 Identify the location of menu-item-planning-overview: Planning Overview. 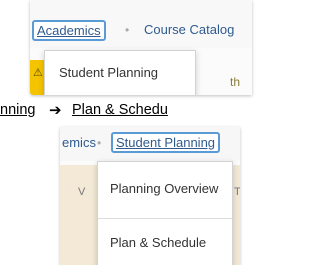
(164, 188).